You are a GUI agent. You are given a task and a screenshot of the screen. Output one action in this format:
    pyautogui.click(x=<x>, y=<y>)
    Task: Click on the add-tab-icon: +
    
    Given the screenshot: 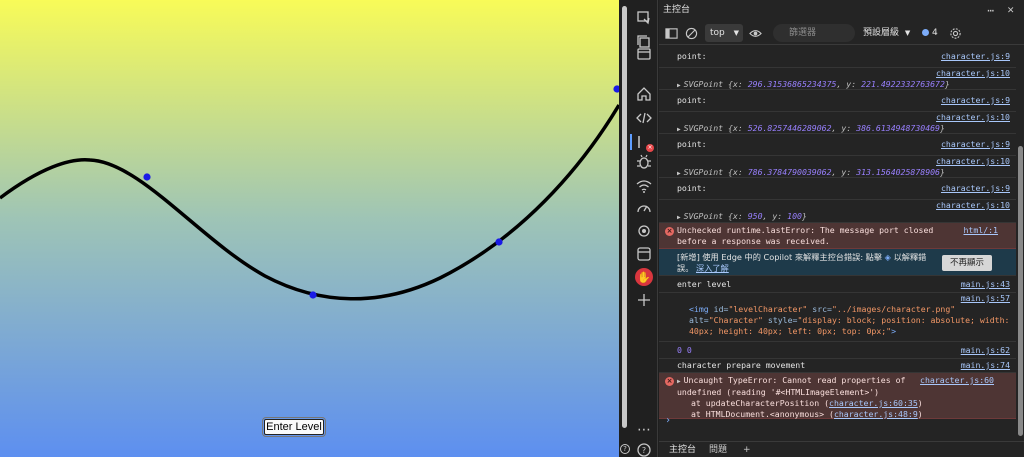 What is the action you would take?
    pyautogui.click(x=747, y=449)
    